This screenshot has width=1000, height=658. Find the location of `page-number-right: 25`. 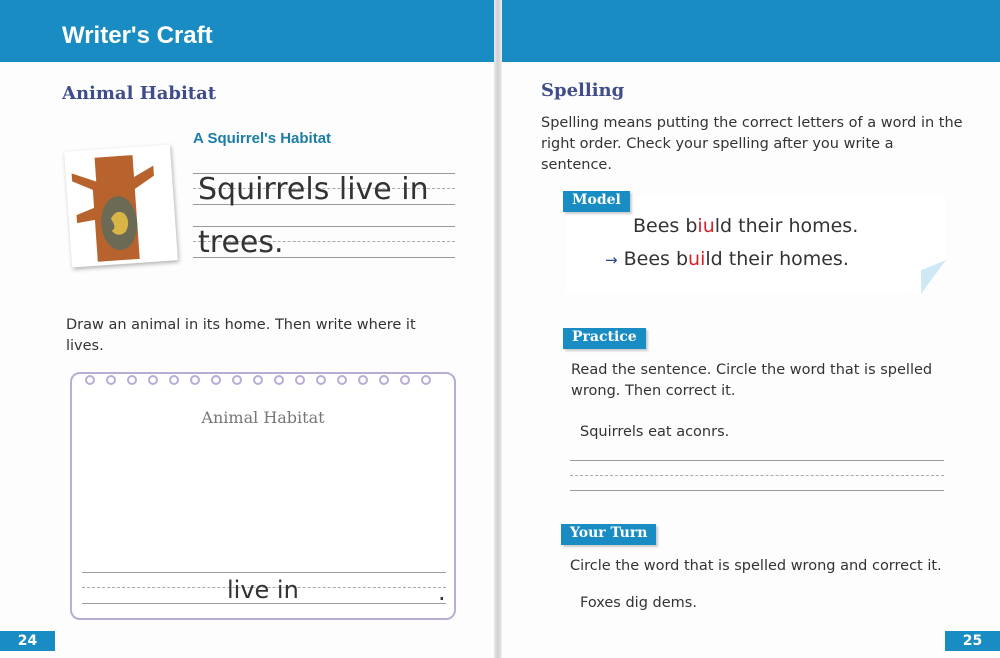

page-number-right: 25 is located at coordinates (972, 641).